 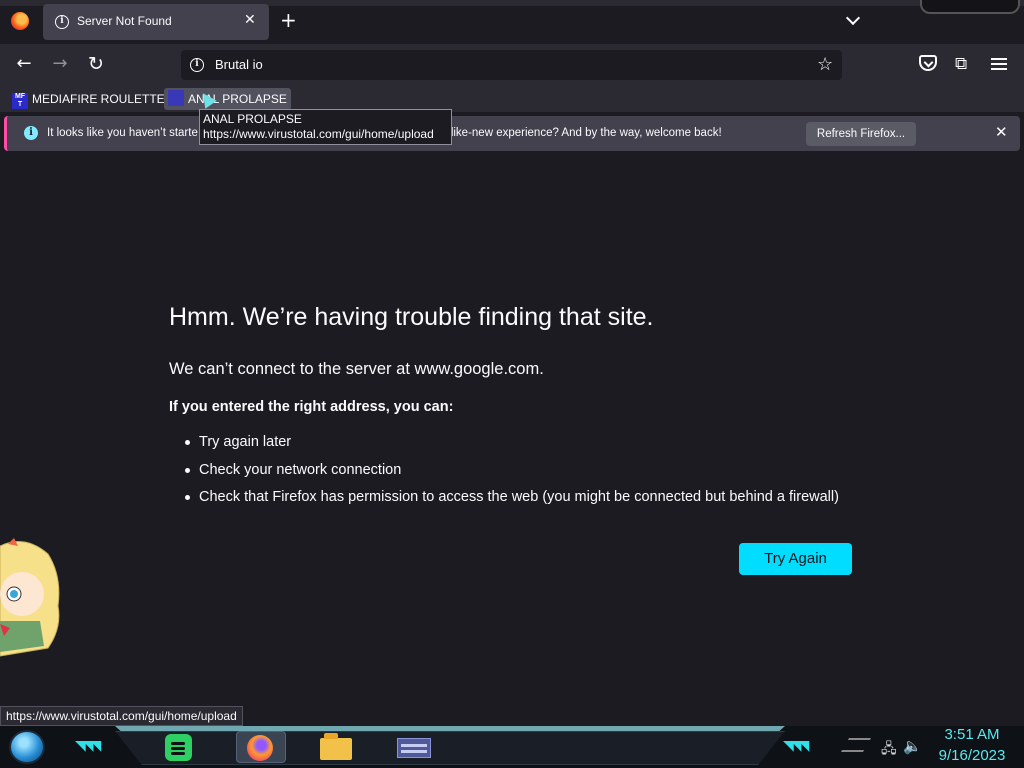 What do you see at coordinates (20, 21) in the screenshot?
I see `firefox-logo-icon` at bounding box center [20, 21].